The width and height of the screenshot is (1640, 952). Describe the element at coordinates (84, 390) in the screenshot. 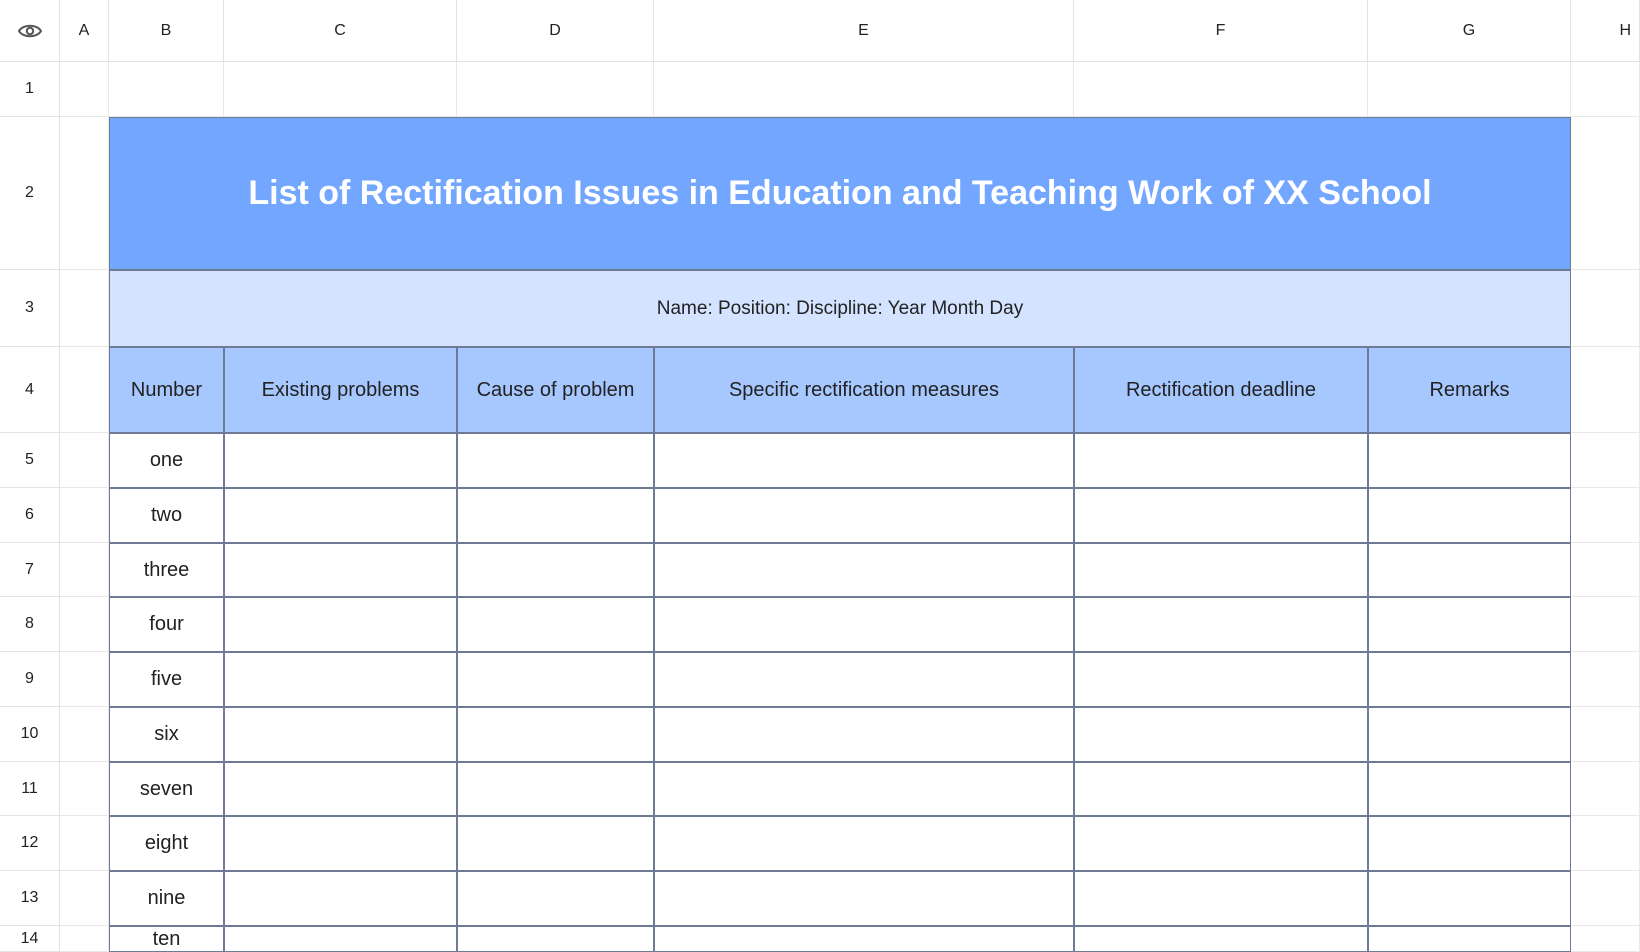

I see `cell-a4` at that location.